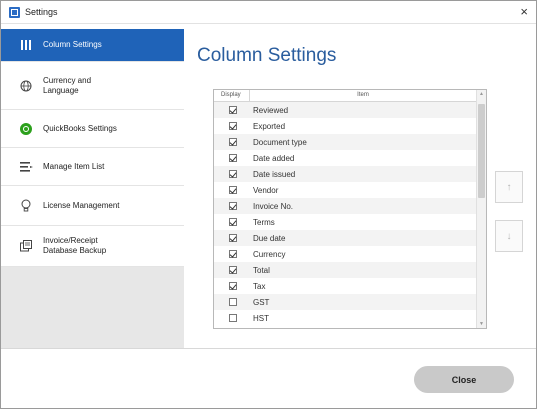 Image resolution: width=537 pixels, height=409 pixels. What do you see at coordinates (350, 190) in the screenshot?
I see `list-item: Vendor` at bounding box center [350, 190].